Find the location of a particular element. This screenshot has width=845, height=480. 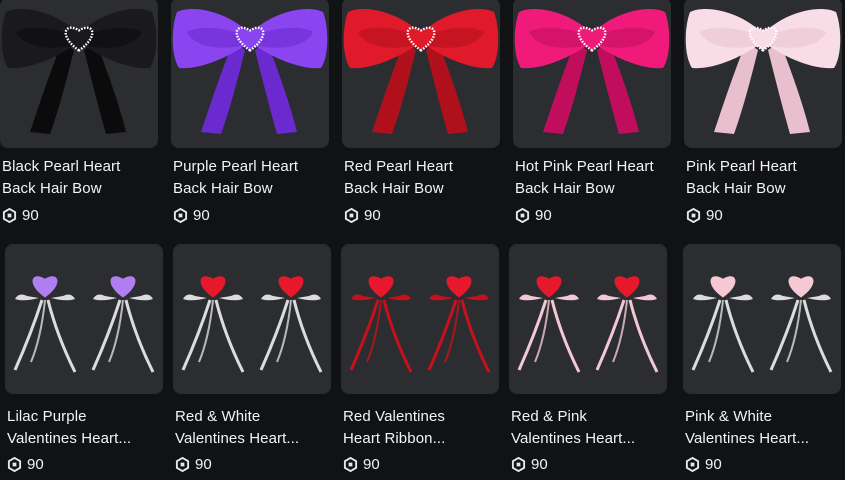

item-name: Black Pearl Heart Back Hair Bow is located at coordinates (82, 178).